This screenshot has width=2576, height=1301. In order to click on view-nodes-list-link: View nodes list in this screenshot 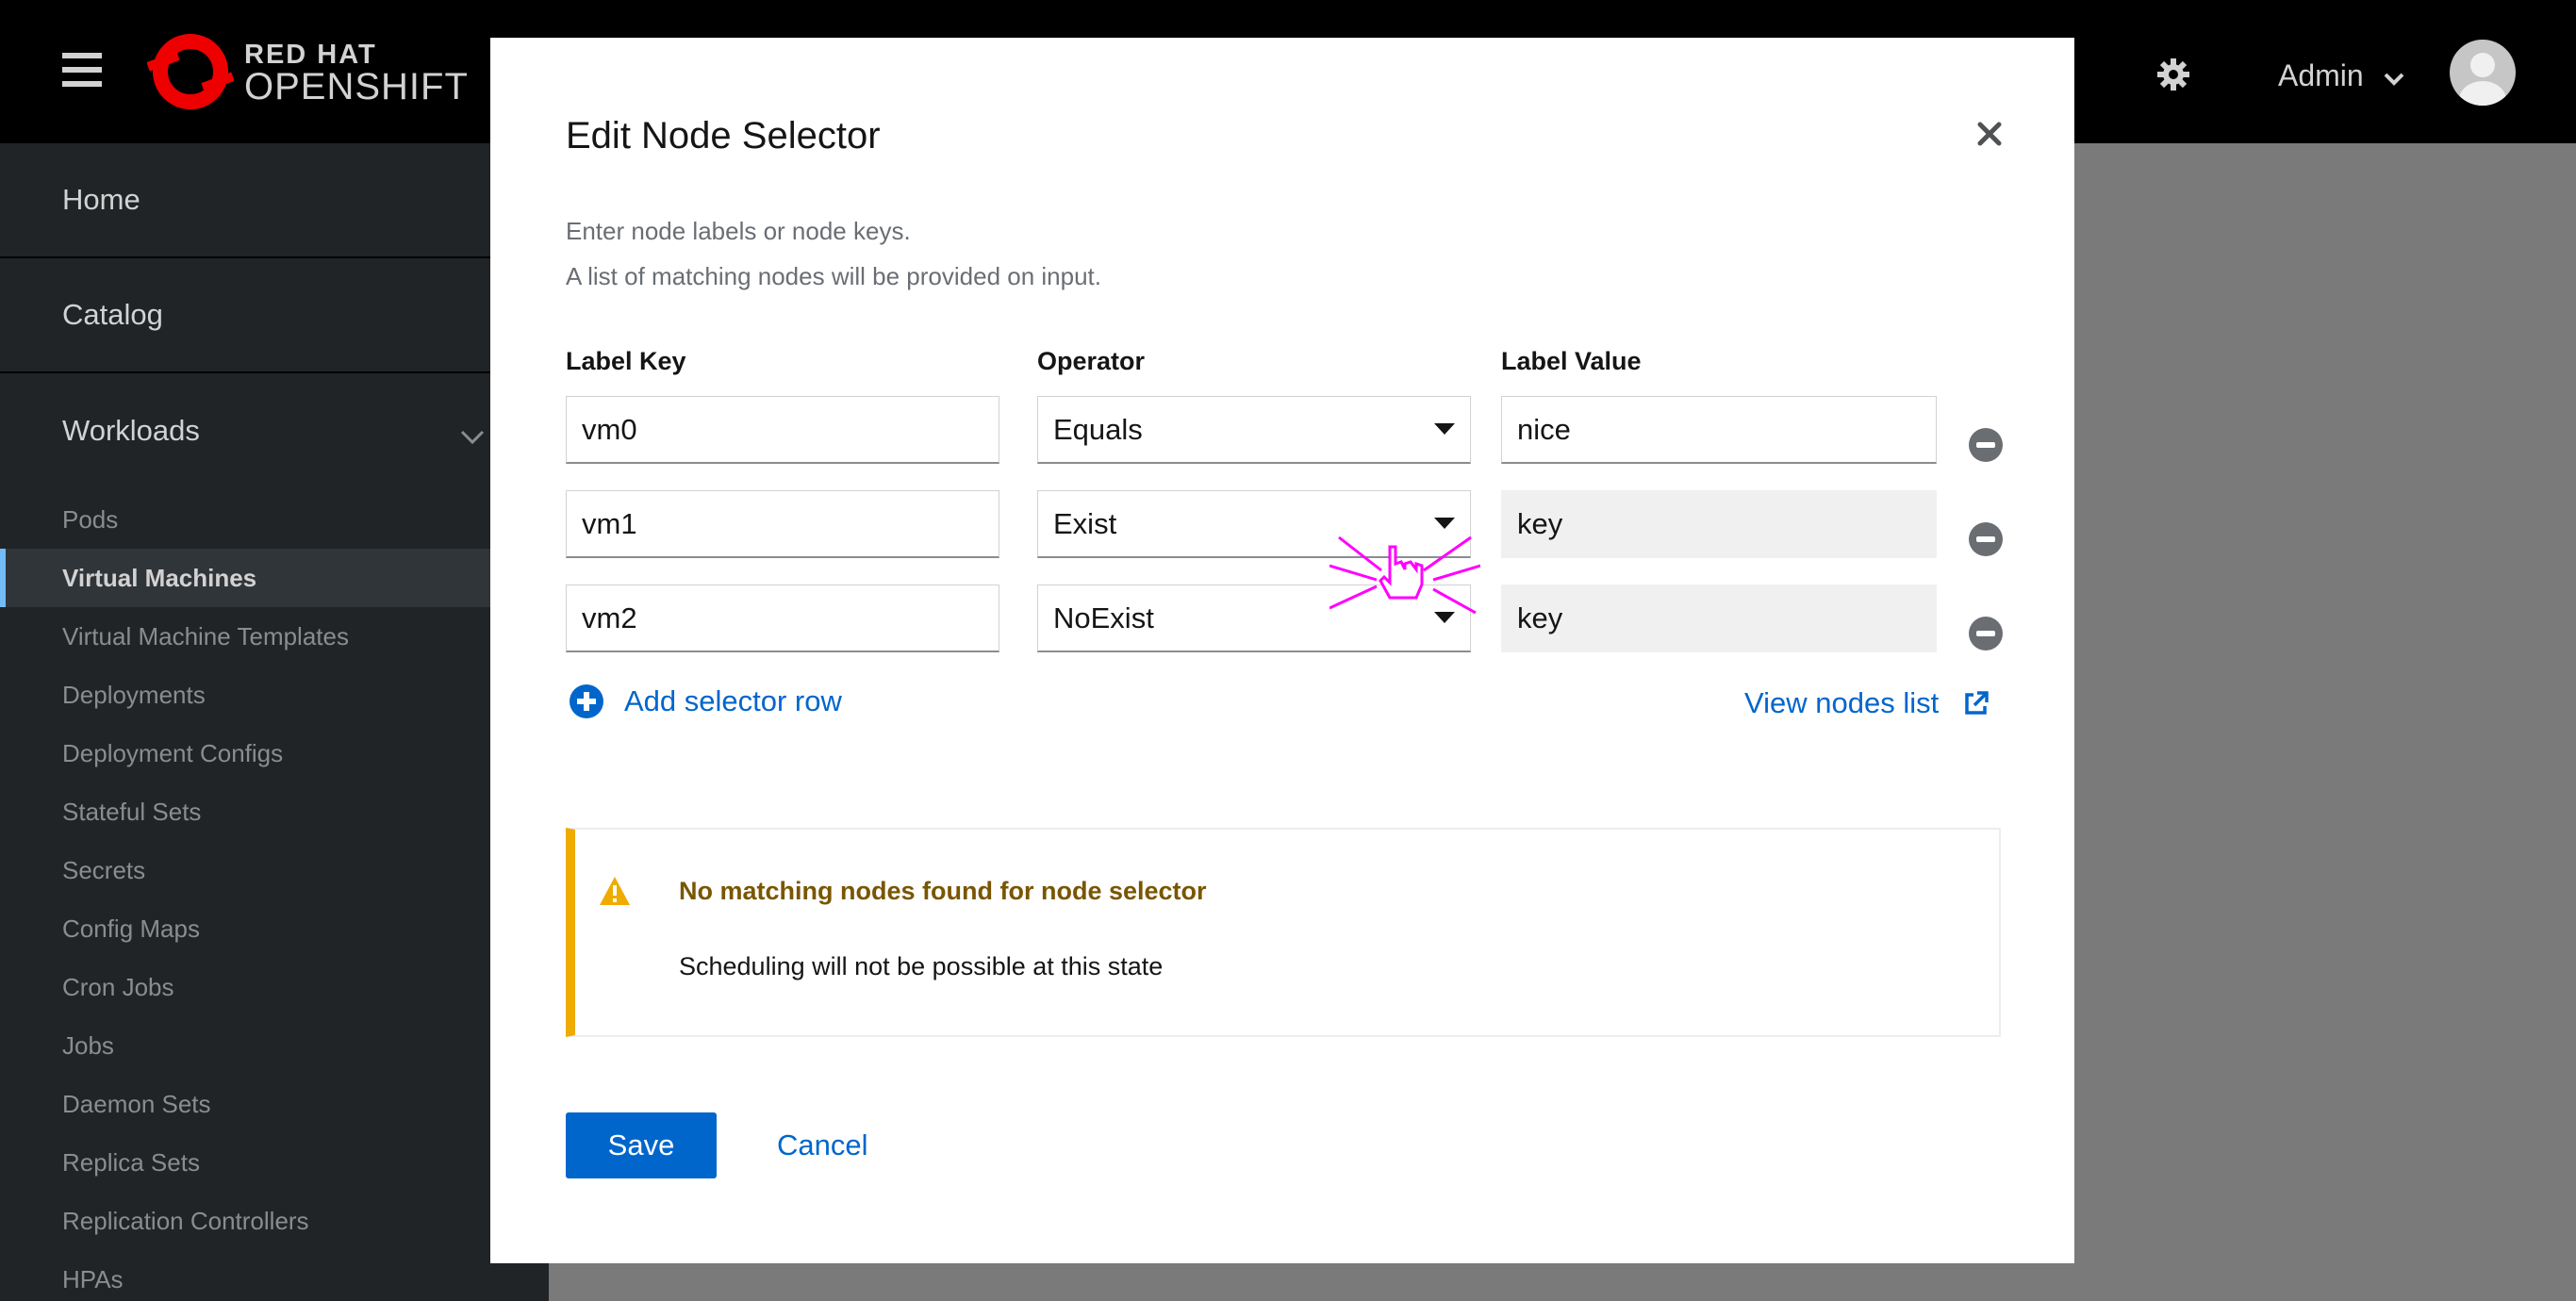, I will do `click(1867, 703)`.